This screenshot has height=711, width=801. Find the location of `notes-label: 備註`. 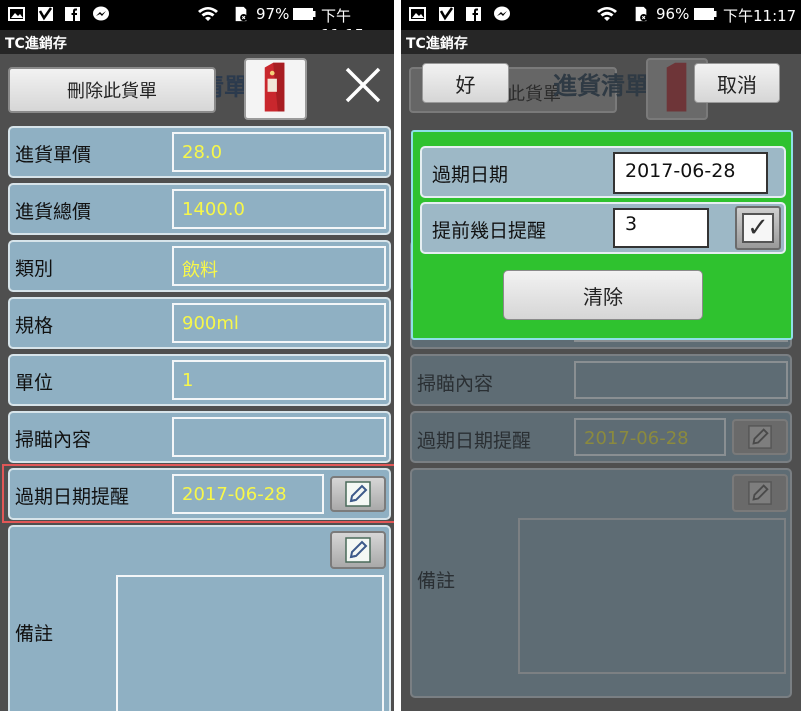

notes-label: 備註 is located at coordinates (34, 634).